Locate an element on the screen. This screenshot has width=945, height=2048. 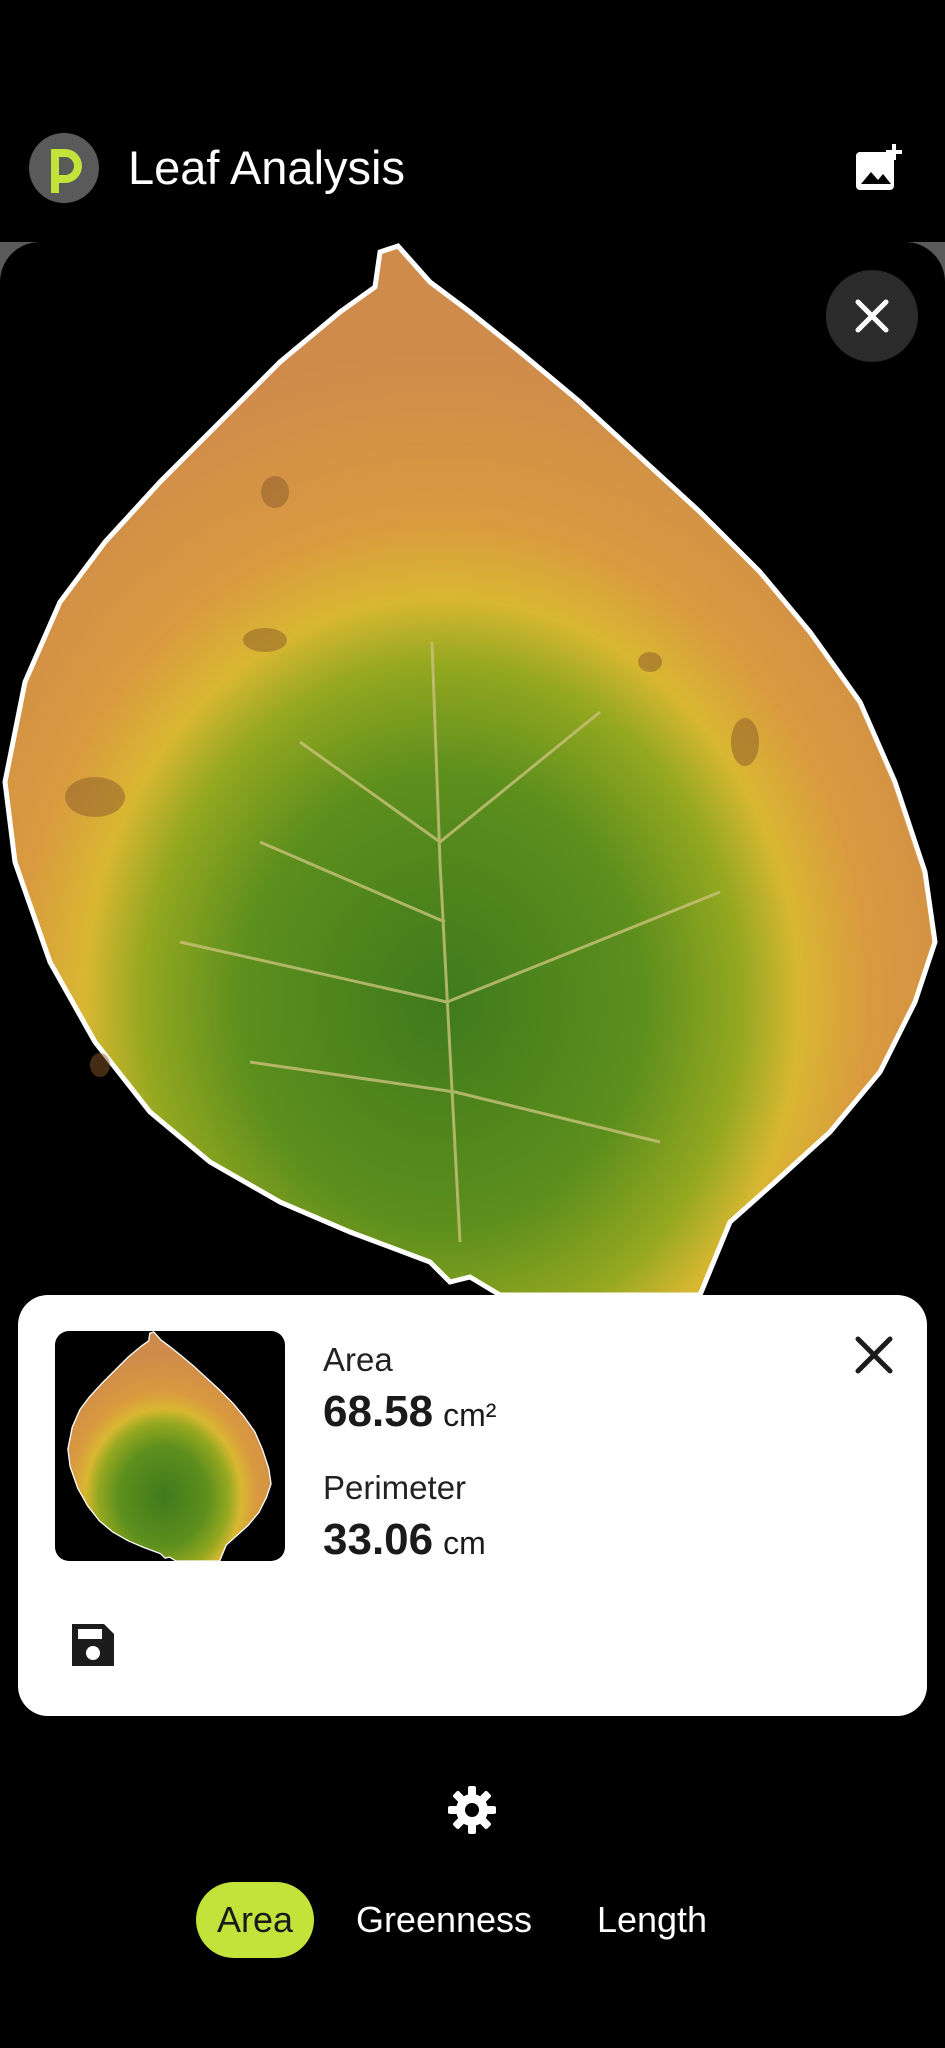
page-title: Leaf Analysis is located at coordinates (266, 167).